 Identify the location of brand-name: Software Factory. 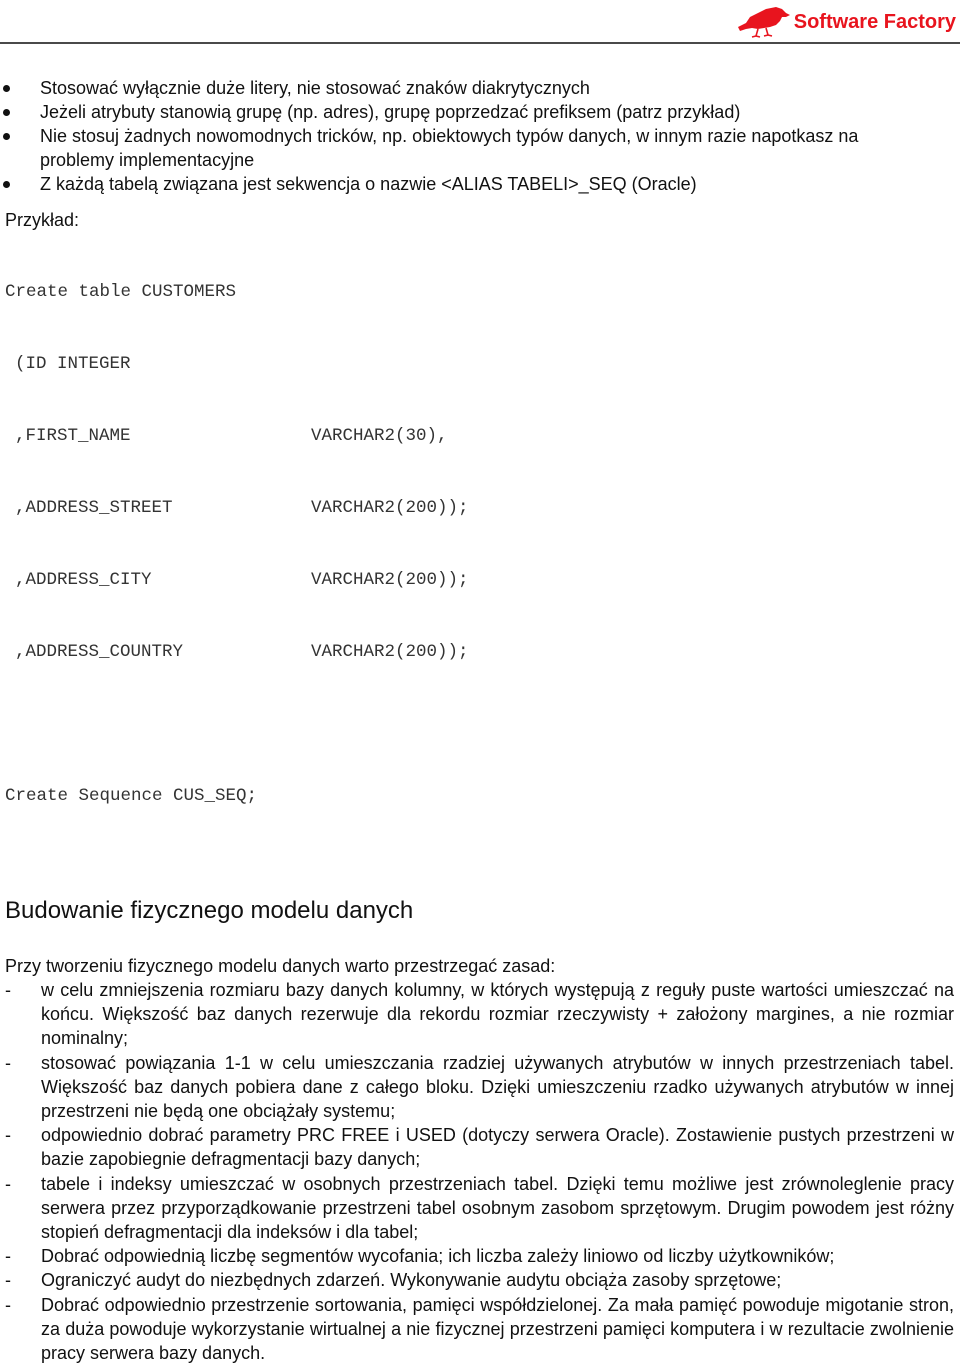
(874, 21).